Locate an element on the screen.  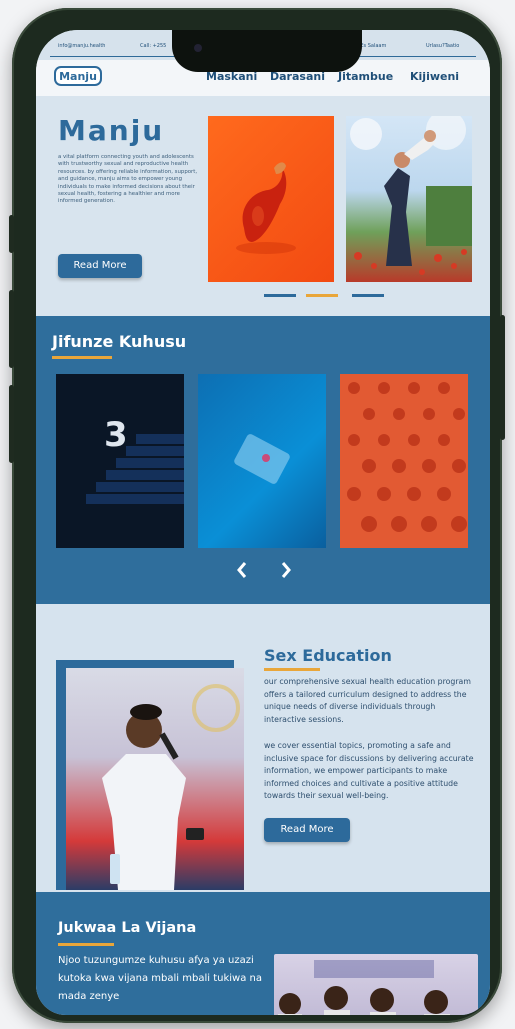
stairs-image: 3 is located at coordinates (120, 461).